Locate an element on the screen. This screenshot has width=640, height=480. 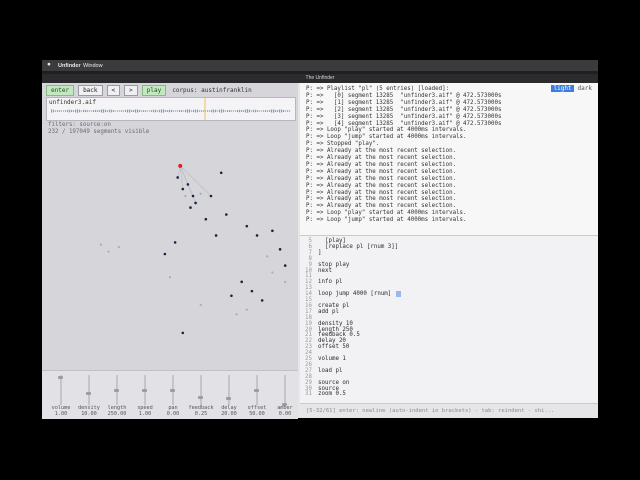
code-line: loop jump 4000 [rnum] is located at coordinates (354, 294).